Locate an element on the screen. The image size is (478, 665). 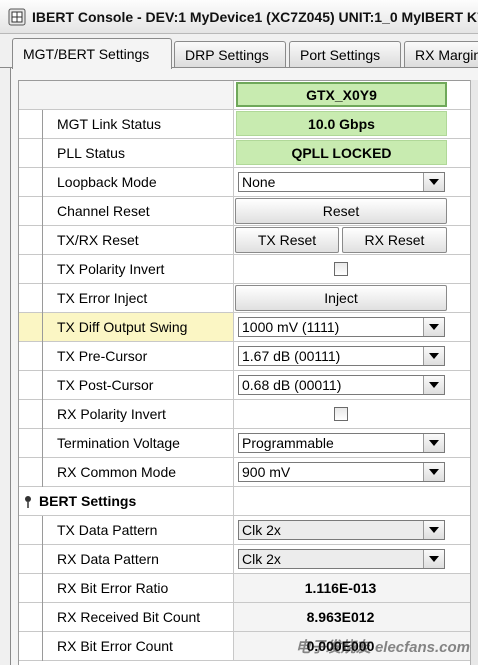
tx-pre-cursor-value: 1.67 dB (00111) is located at coordinates (291, 356).